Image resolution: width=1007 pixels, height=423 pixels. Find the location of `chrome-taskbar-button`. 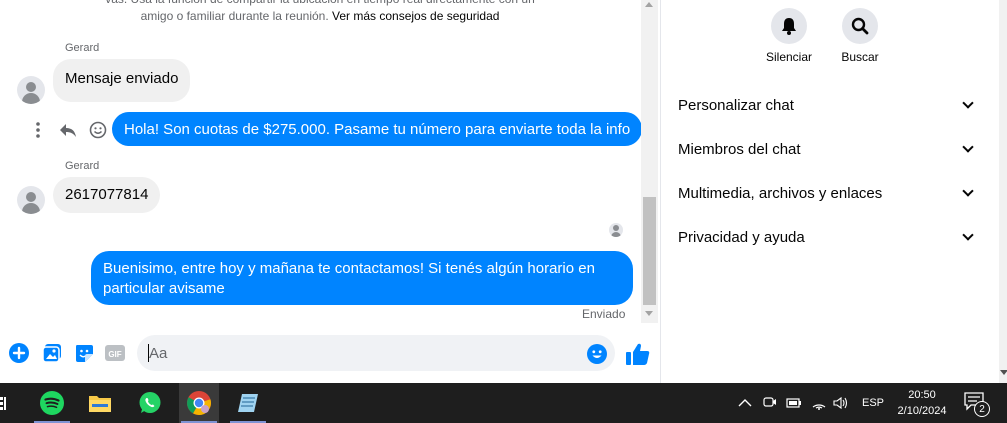

chrome-taskbar-button is located at coordinates (199, 403).